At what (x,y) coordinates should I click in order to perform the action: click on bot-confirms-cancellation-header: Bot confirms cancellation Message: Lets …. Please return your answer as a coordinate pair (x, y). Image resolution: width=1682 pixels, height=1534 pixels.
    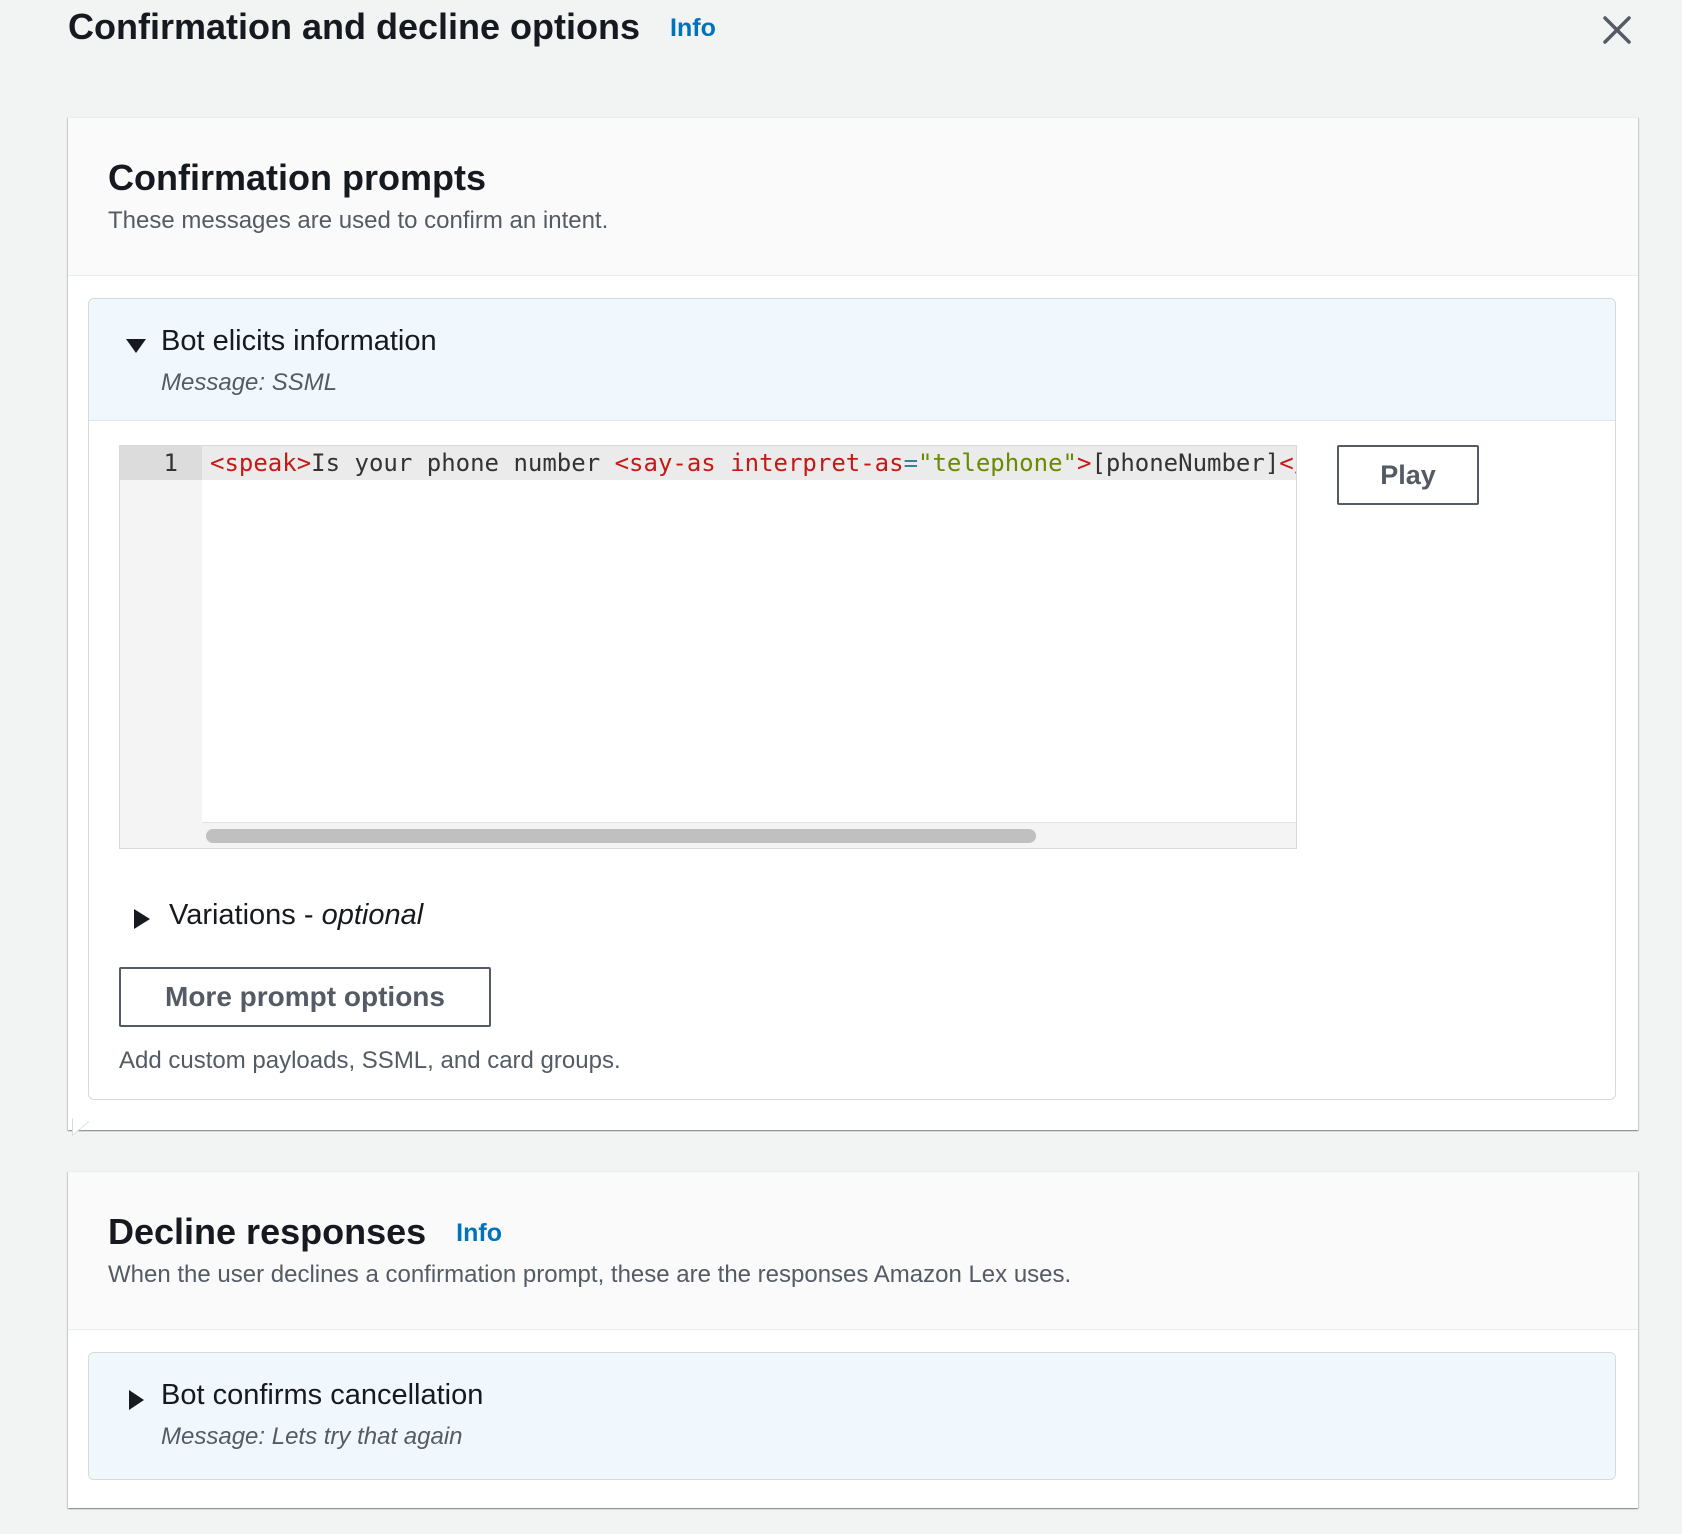
    Looking at the image, I should click on (852, 1416).